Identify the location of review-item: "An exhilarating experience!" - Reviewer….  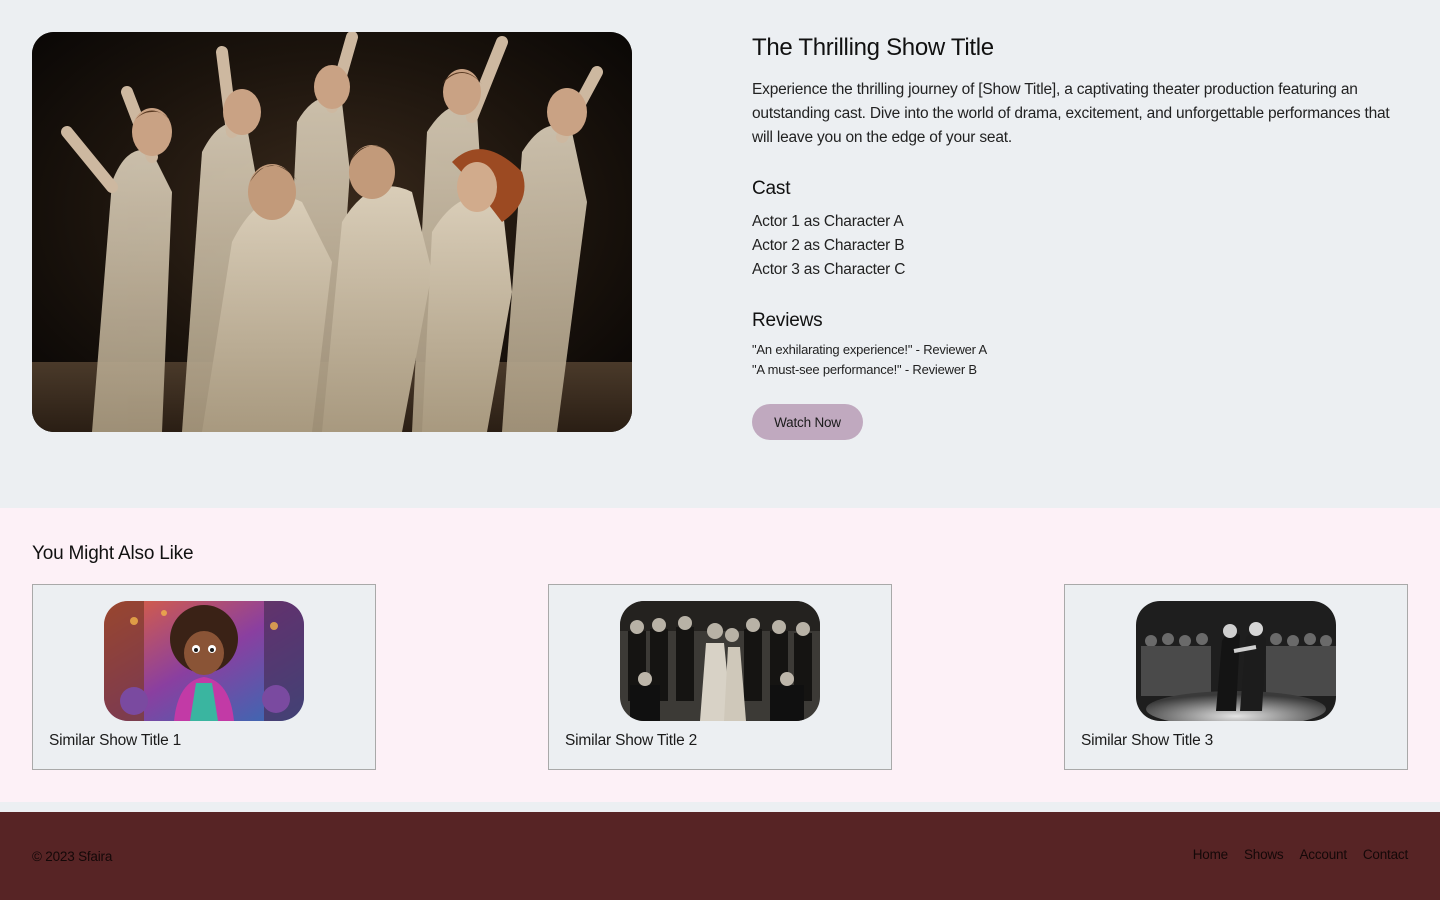
(869, 349).